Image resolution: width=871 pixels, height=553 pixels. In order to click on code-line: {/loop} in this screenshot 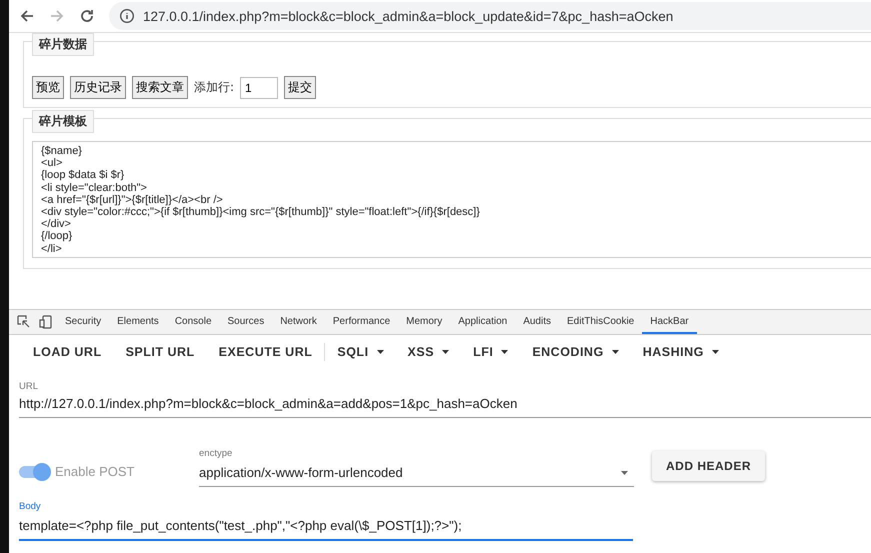, I will do `click(57, 236)`.